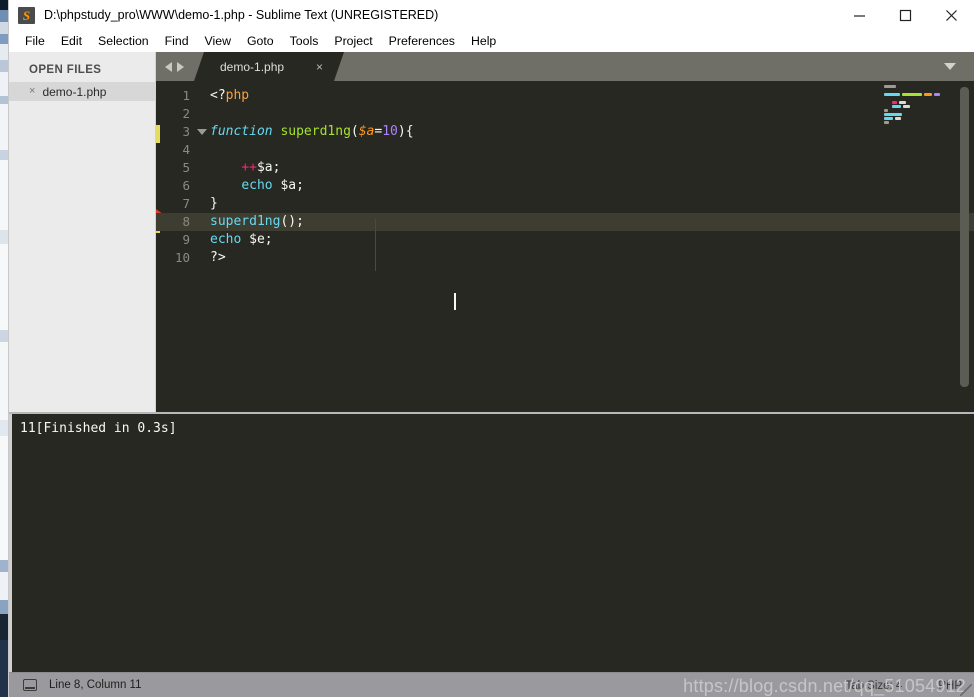 The height and width of the screenshot is (698, 974). What do you see at coordinates (565, 114) in the screenshot?
I see `code-line-2: 2` at bounding box center [565, 114].